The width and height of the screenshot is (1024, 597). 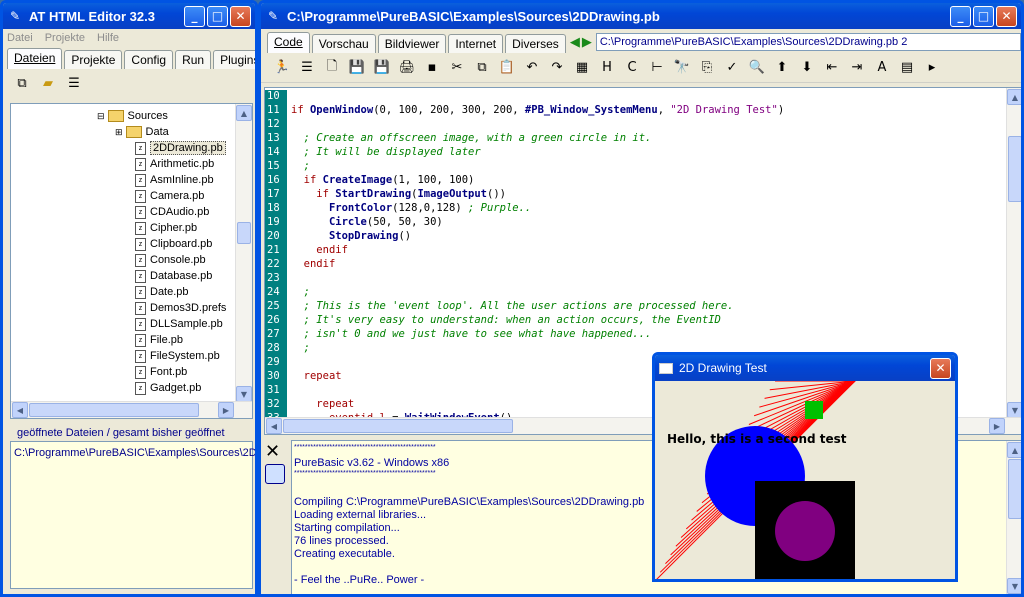 I want to click on binoculars-icon: 🔭, so click(x=682, y=68).